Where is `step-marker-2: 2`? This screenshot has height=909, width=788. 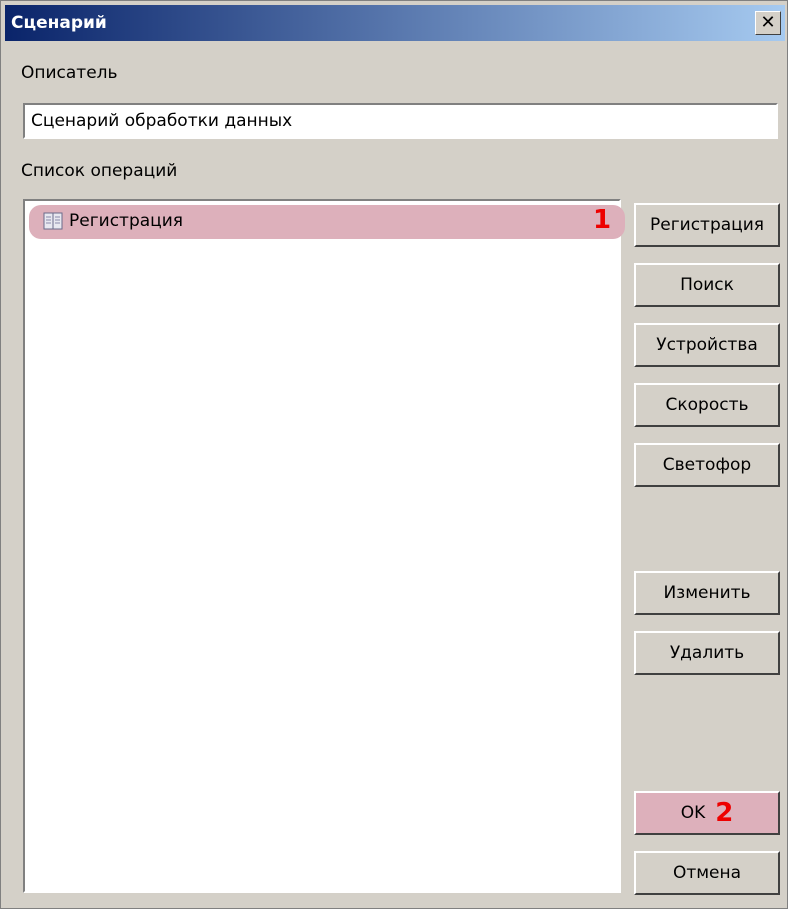
step-marker-2: 2 is located at coordinates (724, 813).